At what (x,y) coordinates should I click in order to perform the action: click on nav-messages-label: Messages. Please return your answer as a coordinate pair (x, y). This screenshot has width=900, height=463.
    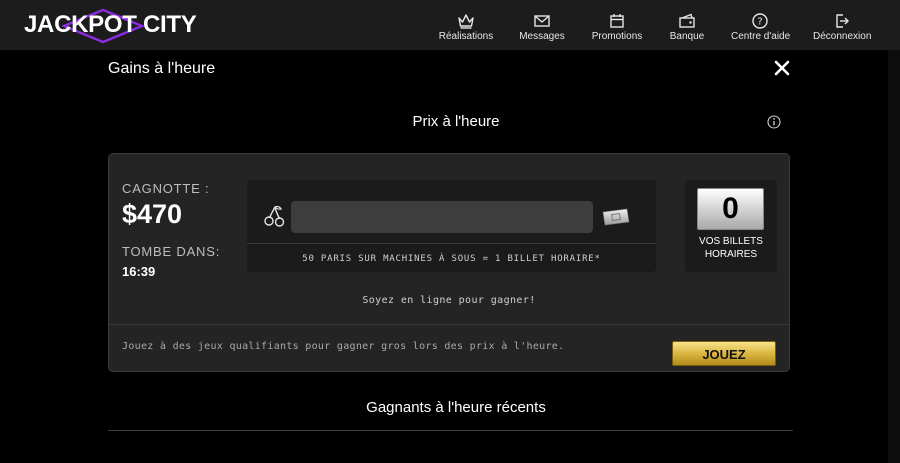
    Looking at the image, I should click on (542, 36).